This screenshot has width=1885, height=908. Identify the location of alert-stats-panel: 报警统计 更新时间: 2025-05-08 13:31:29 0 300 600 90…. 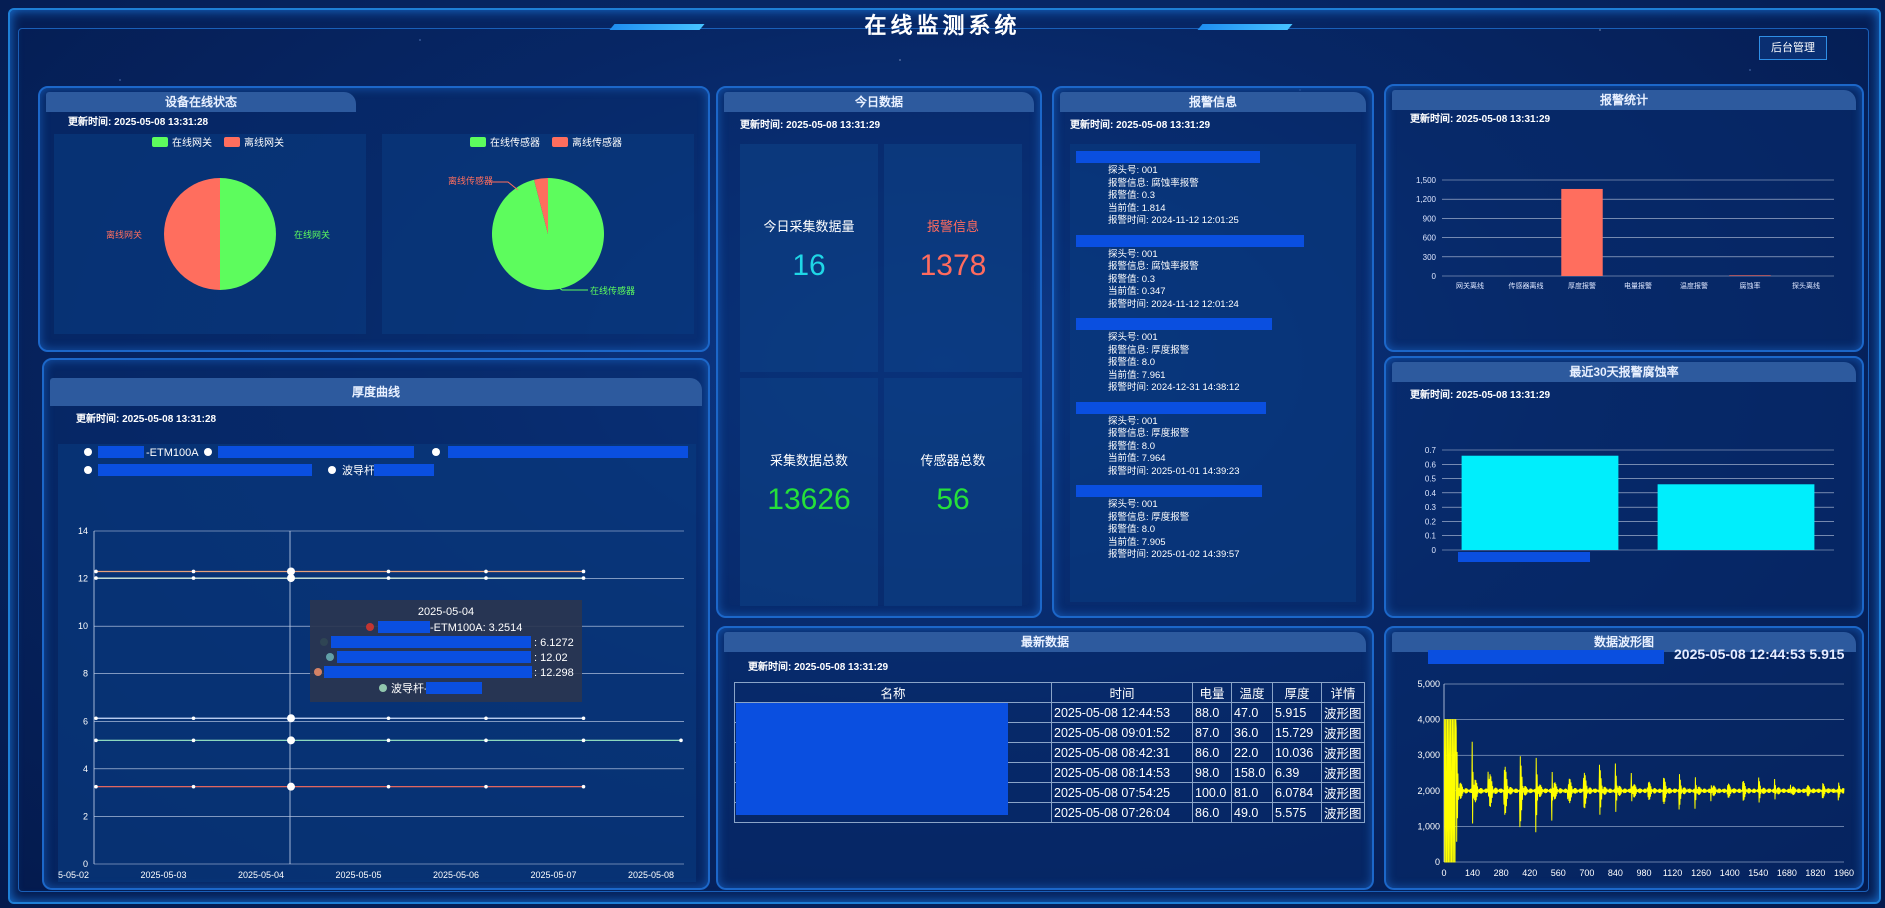
(1624, 218).